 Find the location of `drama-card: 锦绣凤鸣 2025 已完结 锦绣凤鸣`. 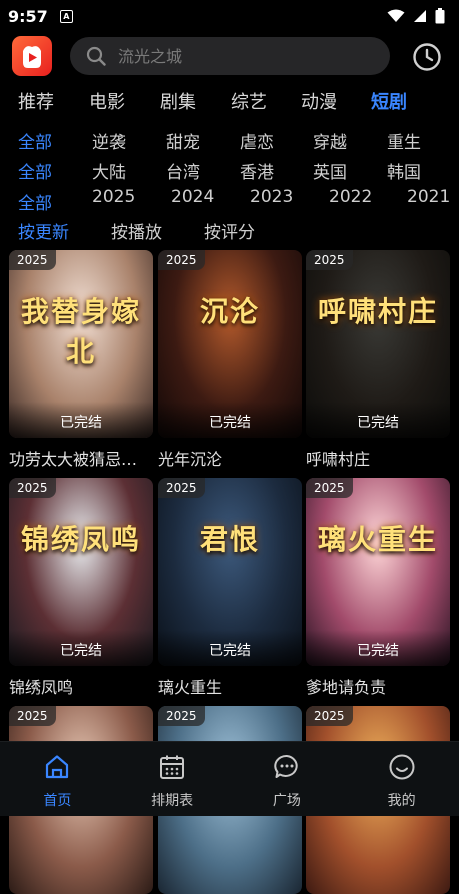

drama-card: 锦绣凤鸣 2025 已完结 锦绣凤鸣 is located at coordinates (81, 588).